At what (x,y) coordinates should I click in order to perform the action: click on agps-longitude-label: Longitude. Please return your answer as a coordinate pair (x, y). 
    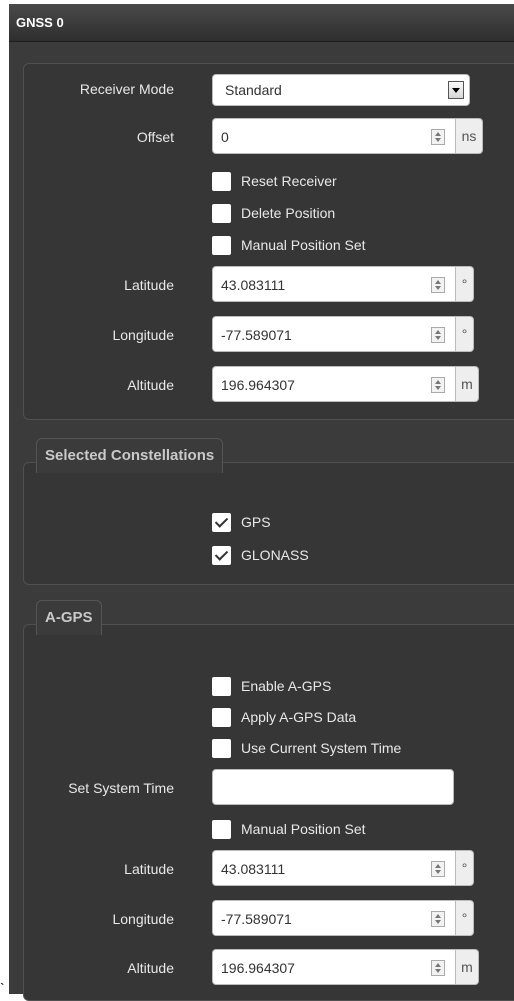
    Looking at the image, I should click on (143, 919).